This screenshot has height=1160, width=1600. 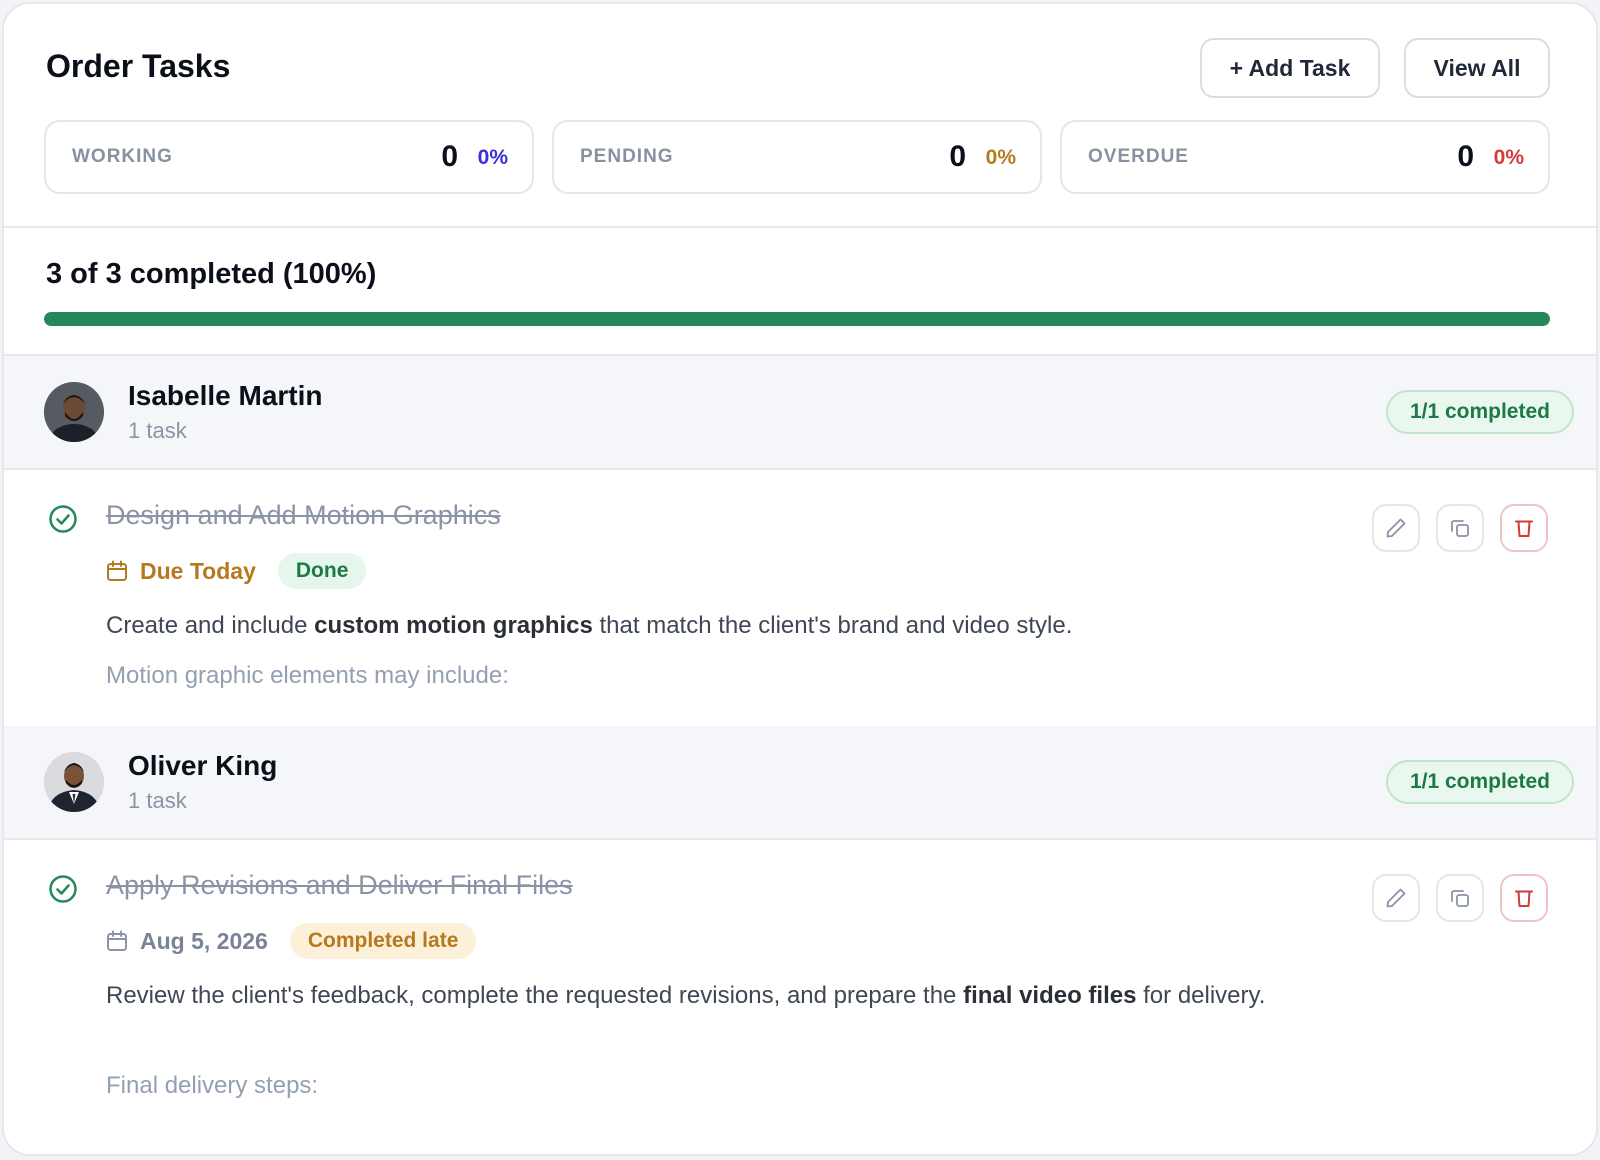 I want to click on task-subheading: Motion graphic elements may include:, so click(x=307, y=675).